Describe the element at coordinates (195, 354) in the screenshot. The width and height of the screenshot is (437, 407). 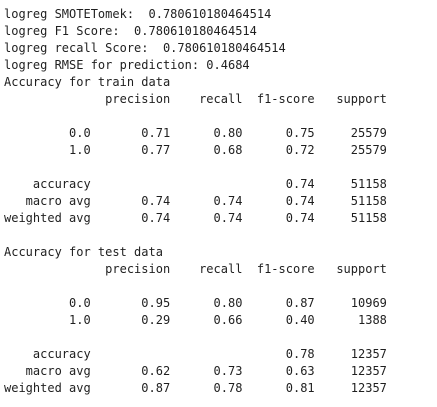
I see `test-row-accuracy: accuracy 0.78 12357` at that location.